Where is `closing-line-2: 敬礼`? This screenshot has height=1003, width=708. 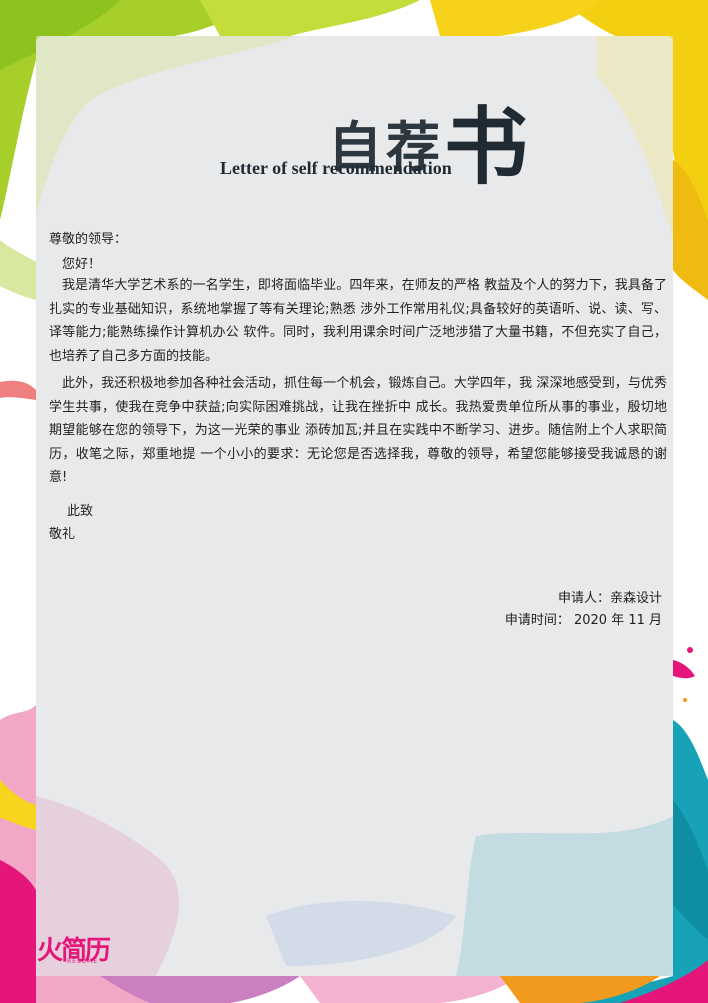 closing-line-2: 敬礼 is located at coordinates (62, 534).